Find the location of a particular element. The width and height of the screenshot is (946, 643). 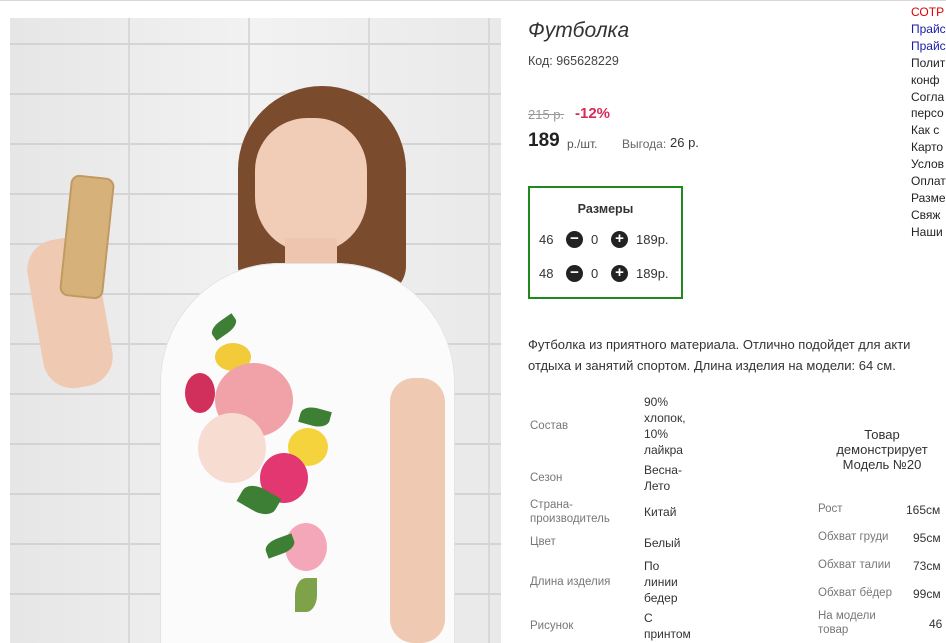

sizes-title: Размеры is located at coordinates (605, 209).